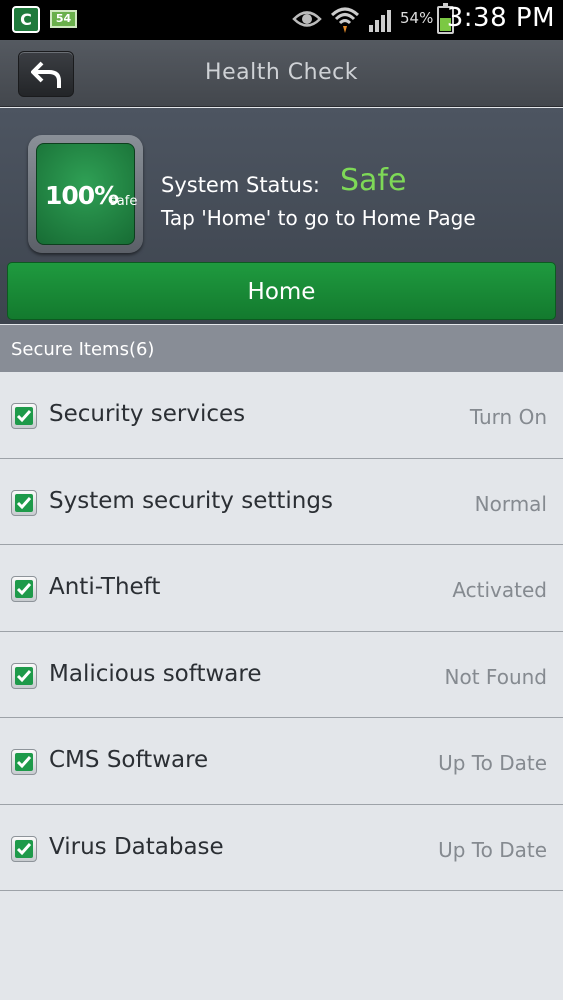  What do you see at coordinates (124, 201) in the screenshot?
I see `safety-score-suffix: safe` at bounding box center [124, 201].